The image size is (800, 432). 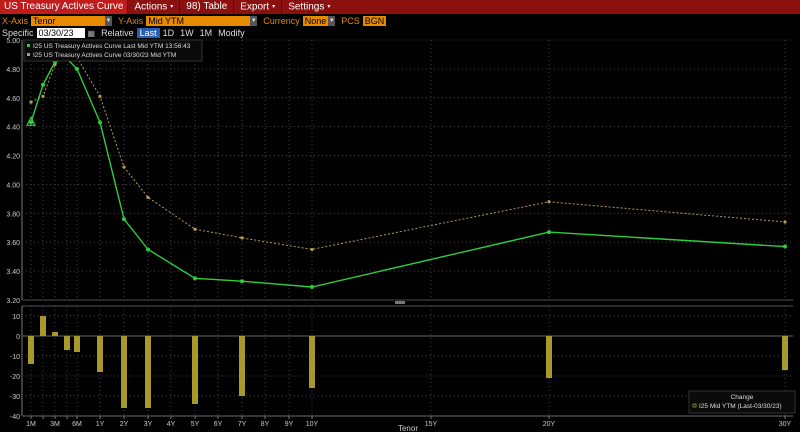 I want to click on x-axis-label: Tenor, so click(x=408, y=428).